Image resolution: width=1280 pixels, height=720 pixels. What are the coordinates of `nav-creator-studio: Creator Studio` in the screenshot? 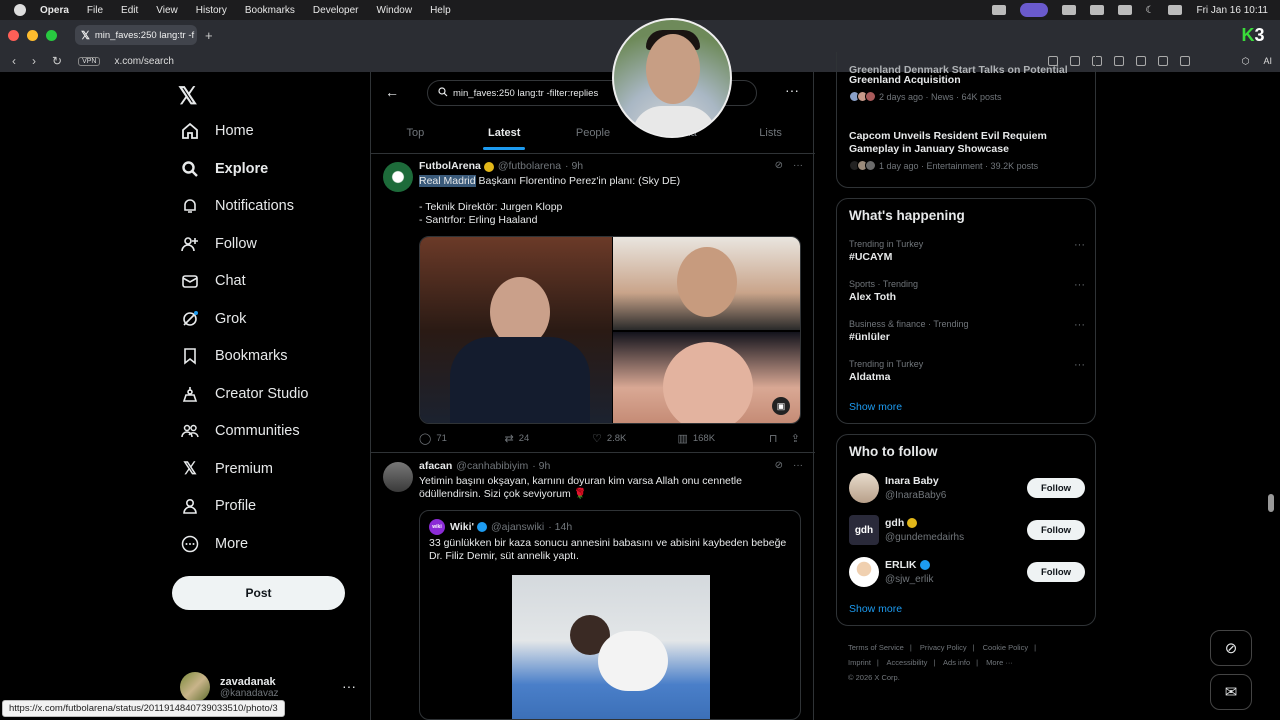 It's located at (244, 394).